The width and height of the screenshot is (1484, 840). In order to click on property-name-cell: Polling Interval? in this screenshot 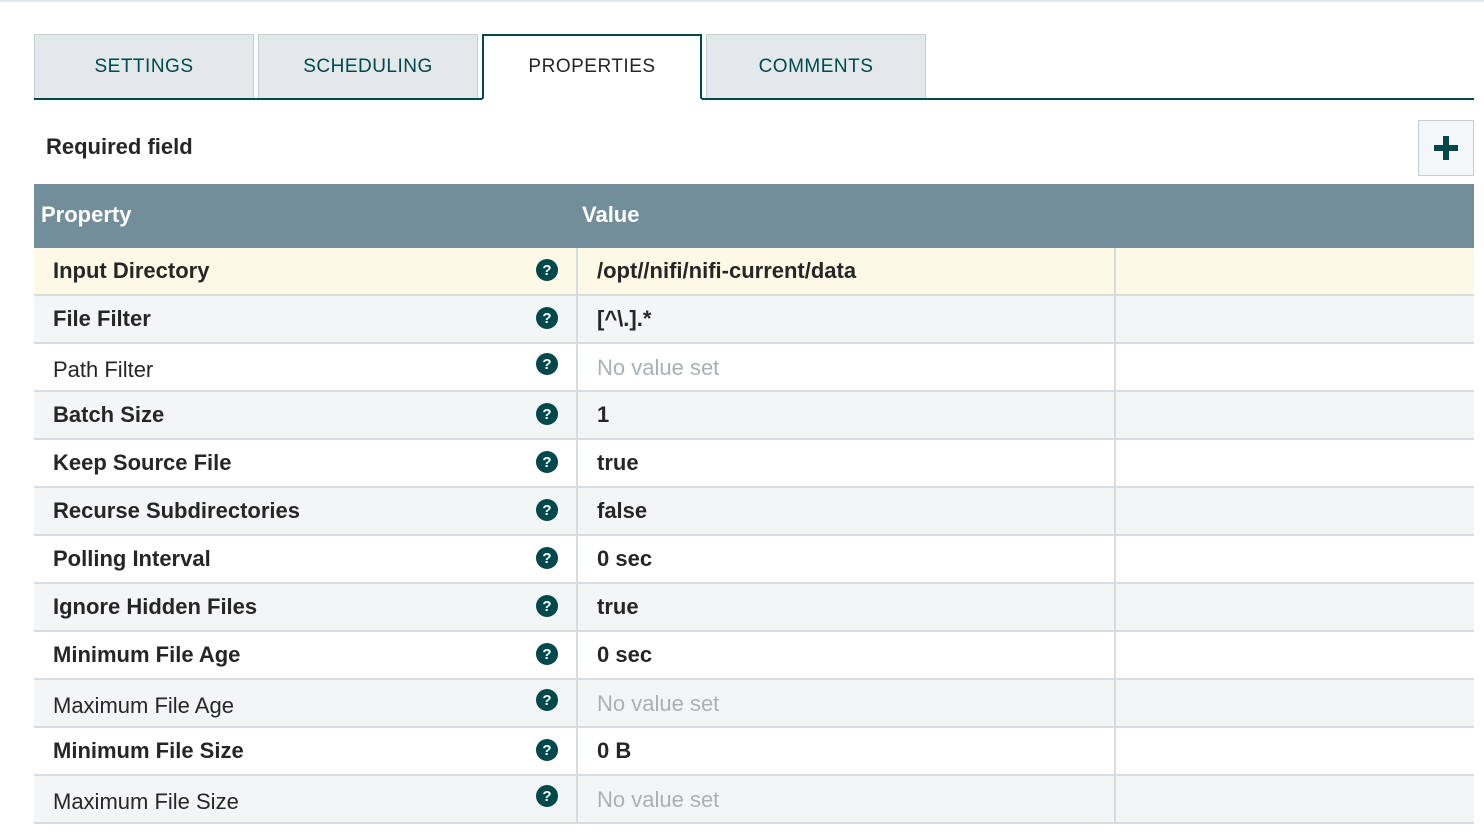, I will do `click(304, 559)`.